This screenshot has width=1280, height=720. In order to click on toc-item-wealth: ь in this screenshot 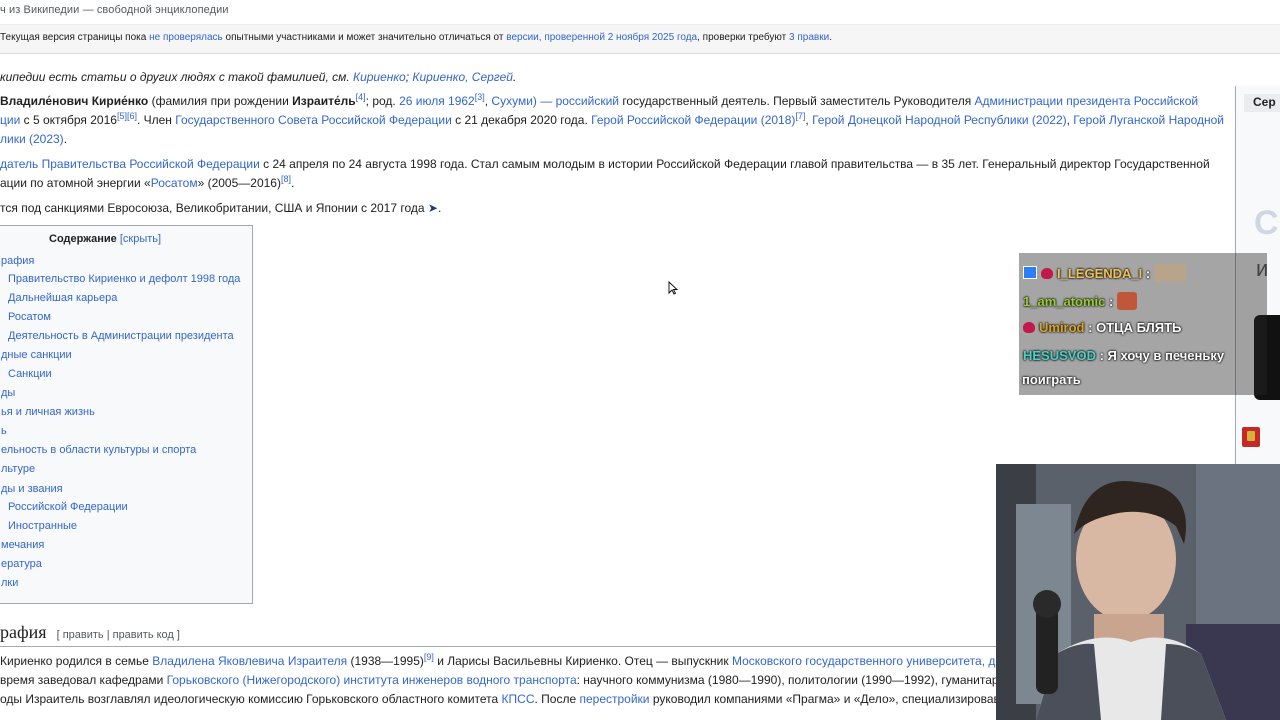, I will do `click(4, 431)`.